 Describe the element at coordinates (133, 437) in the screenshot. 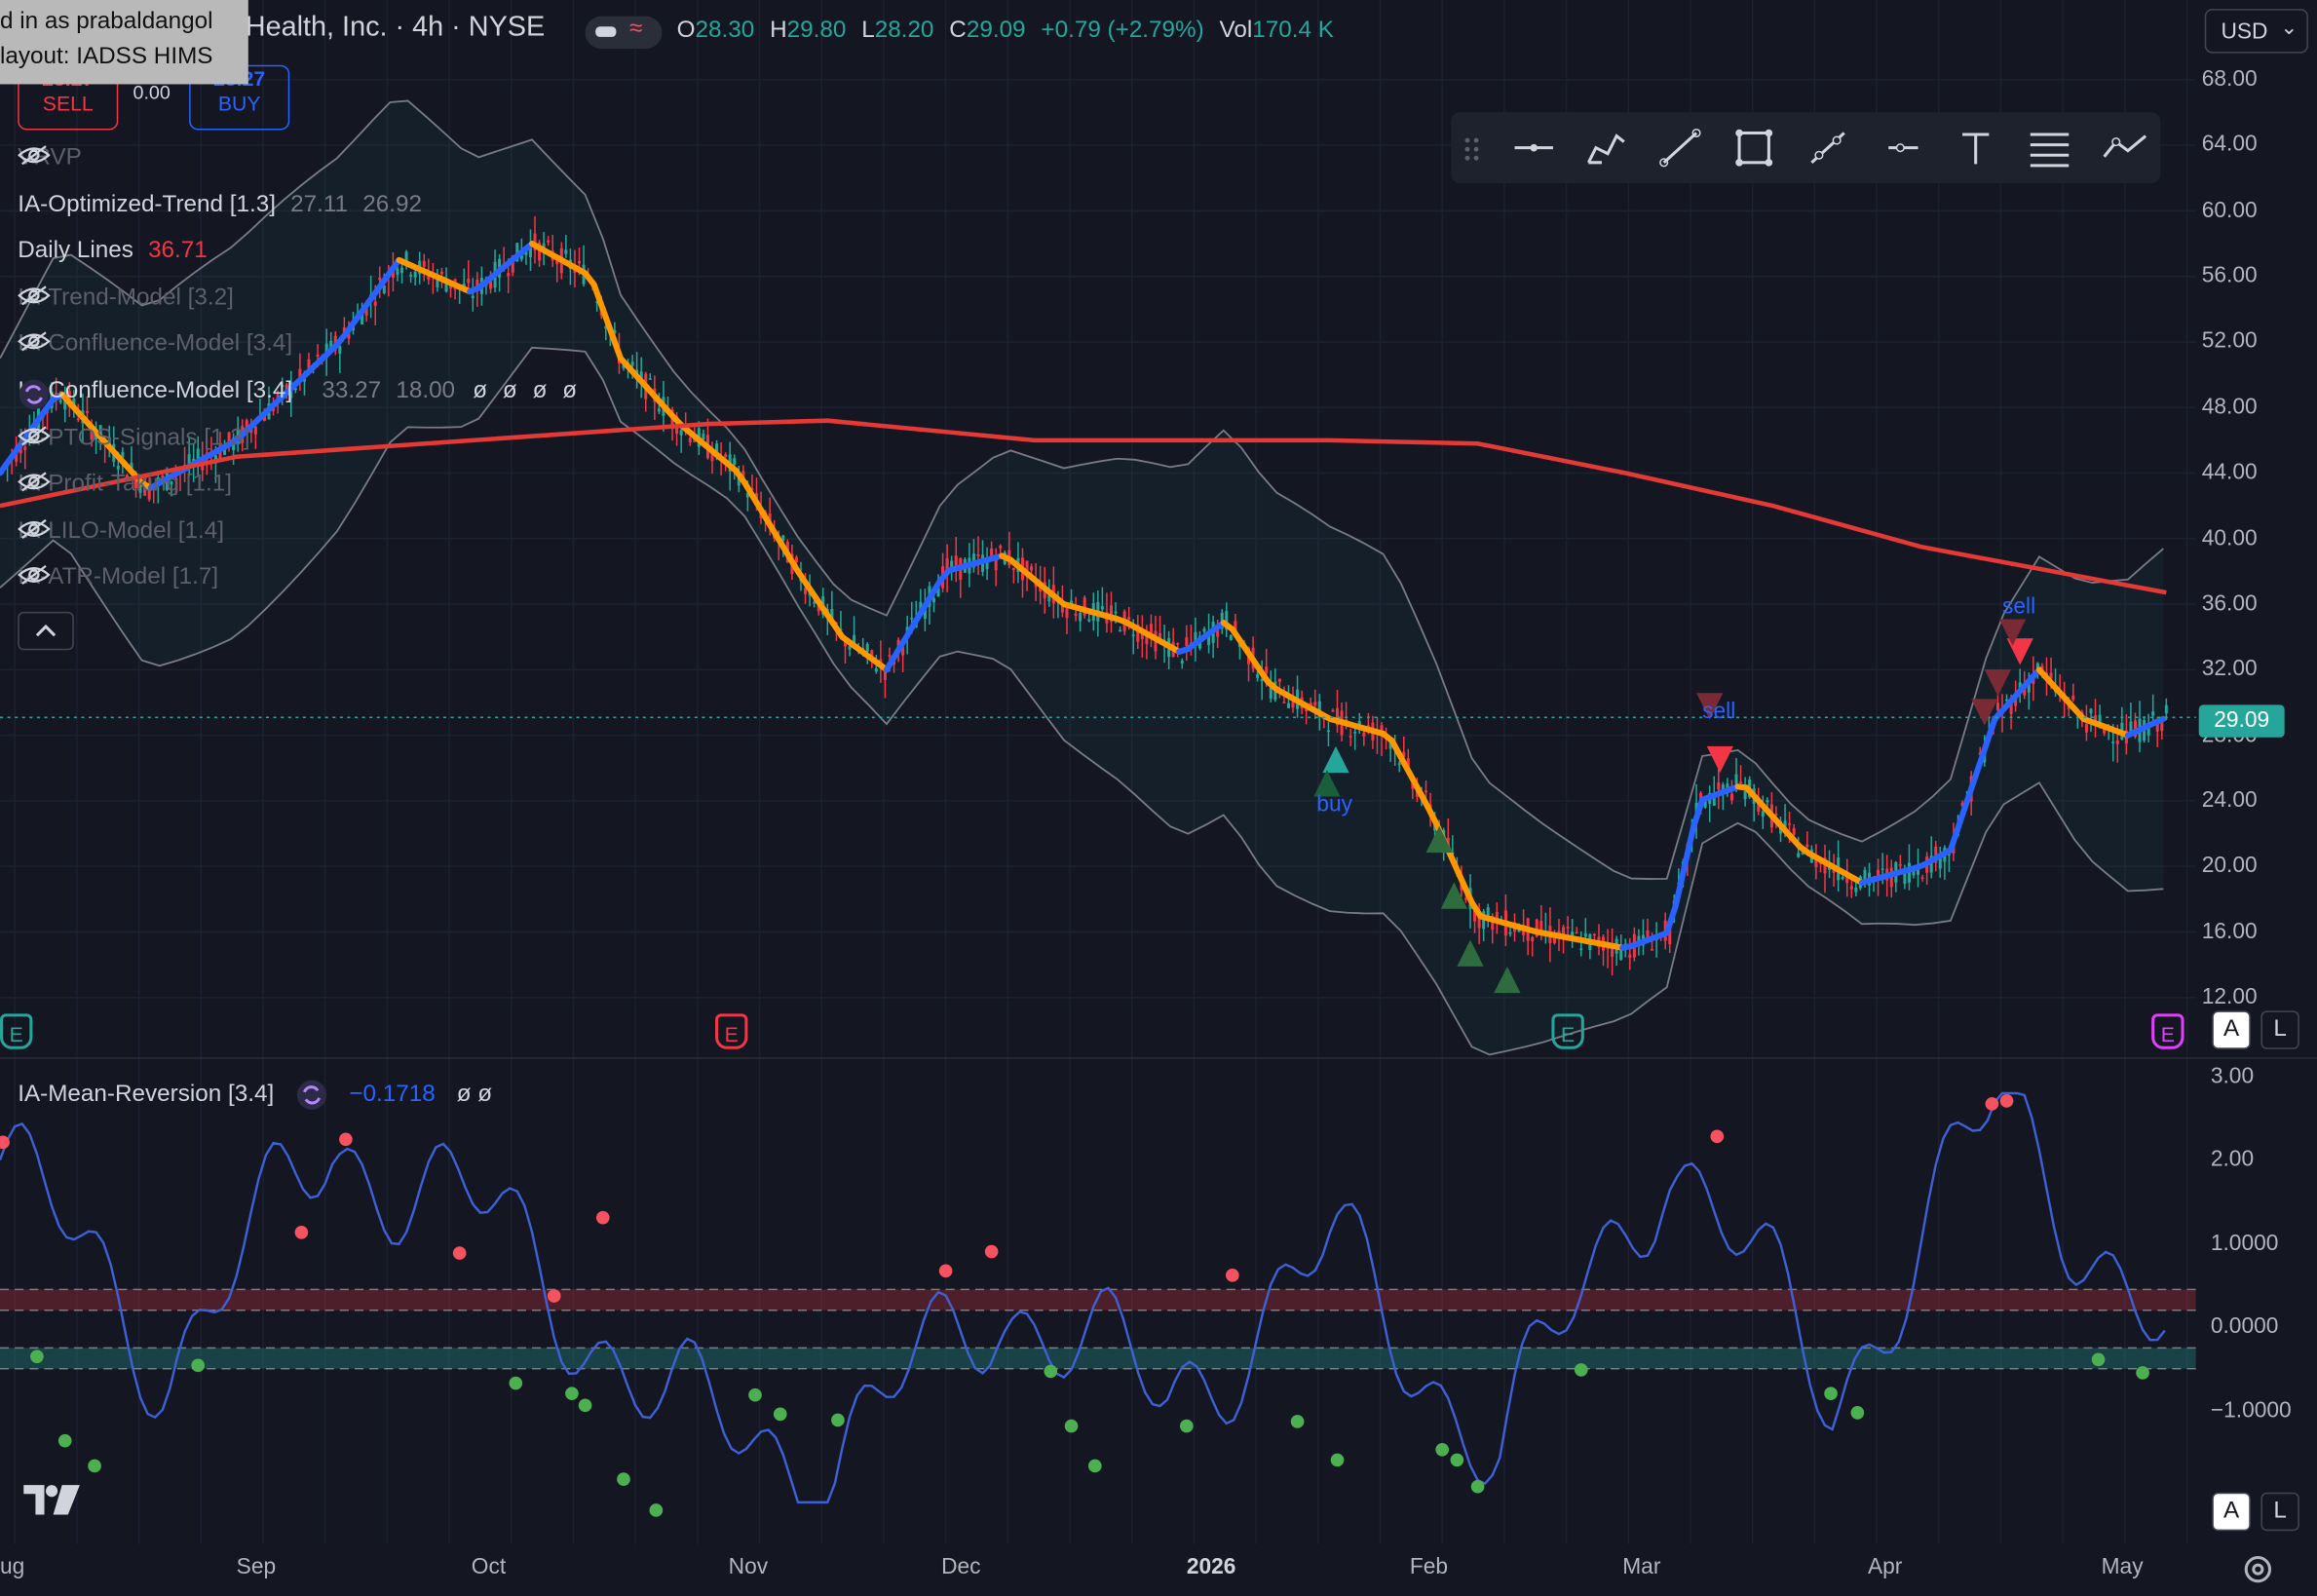

I see `indicator-name: IA-PTOS-Signals [1.3]` at that location.